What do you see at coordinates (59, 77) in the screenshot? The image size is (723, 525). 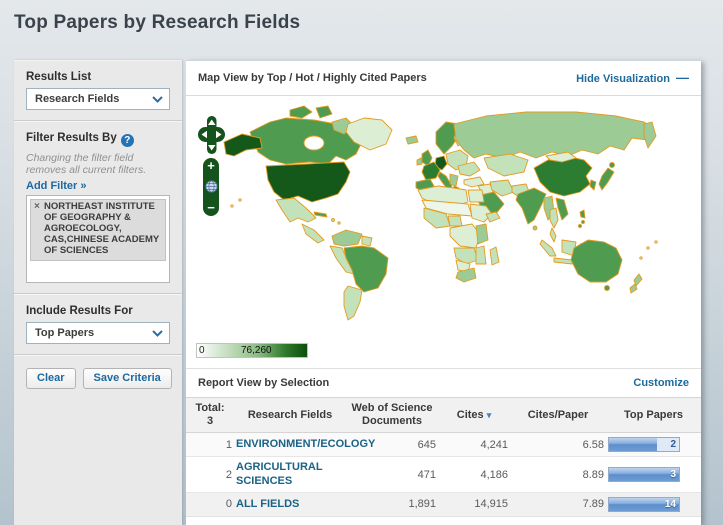 I see `results-list-label: Results List` at bounding box center [59, 77].